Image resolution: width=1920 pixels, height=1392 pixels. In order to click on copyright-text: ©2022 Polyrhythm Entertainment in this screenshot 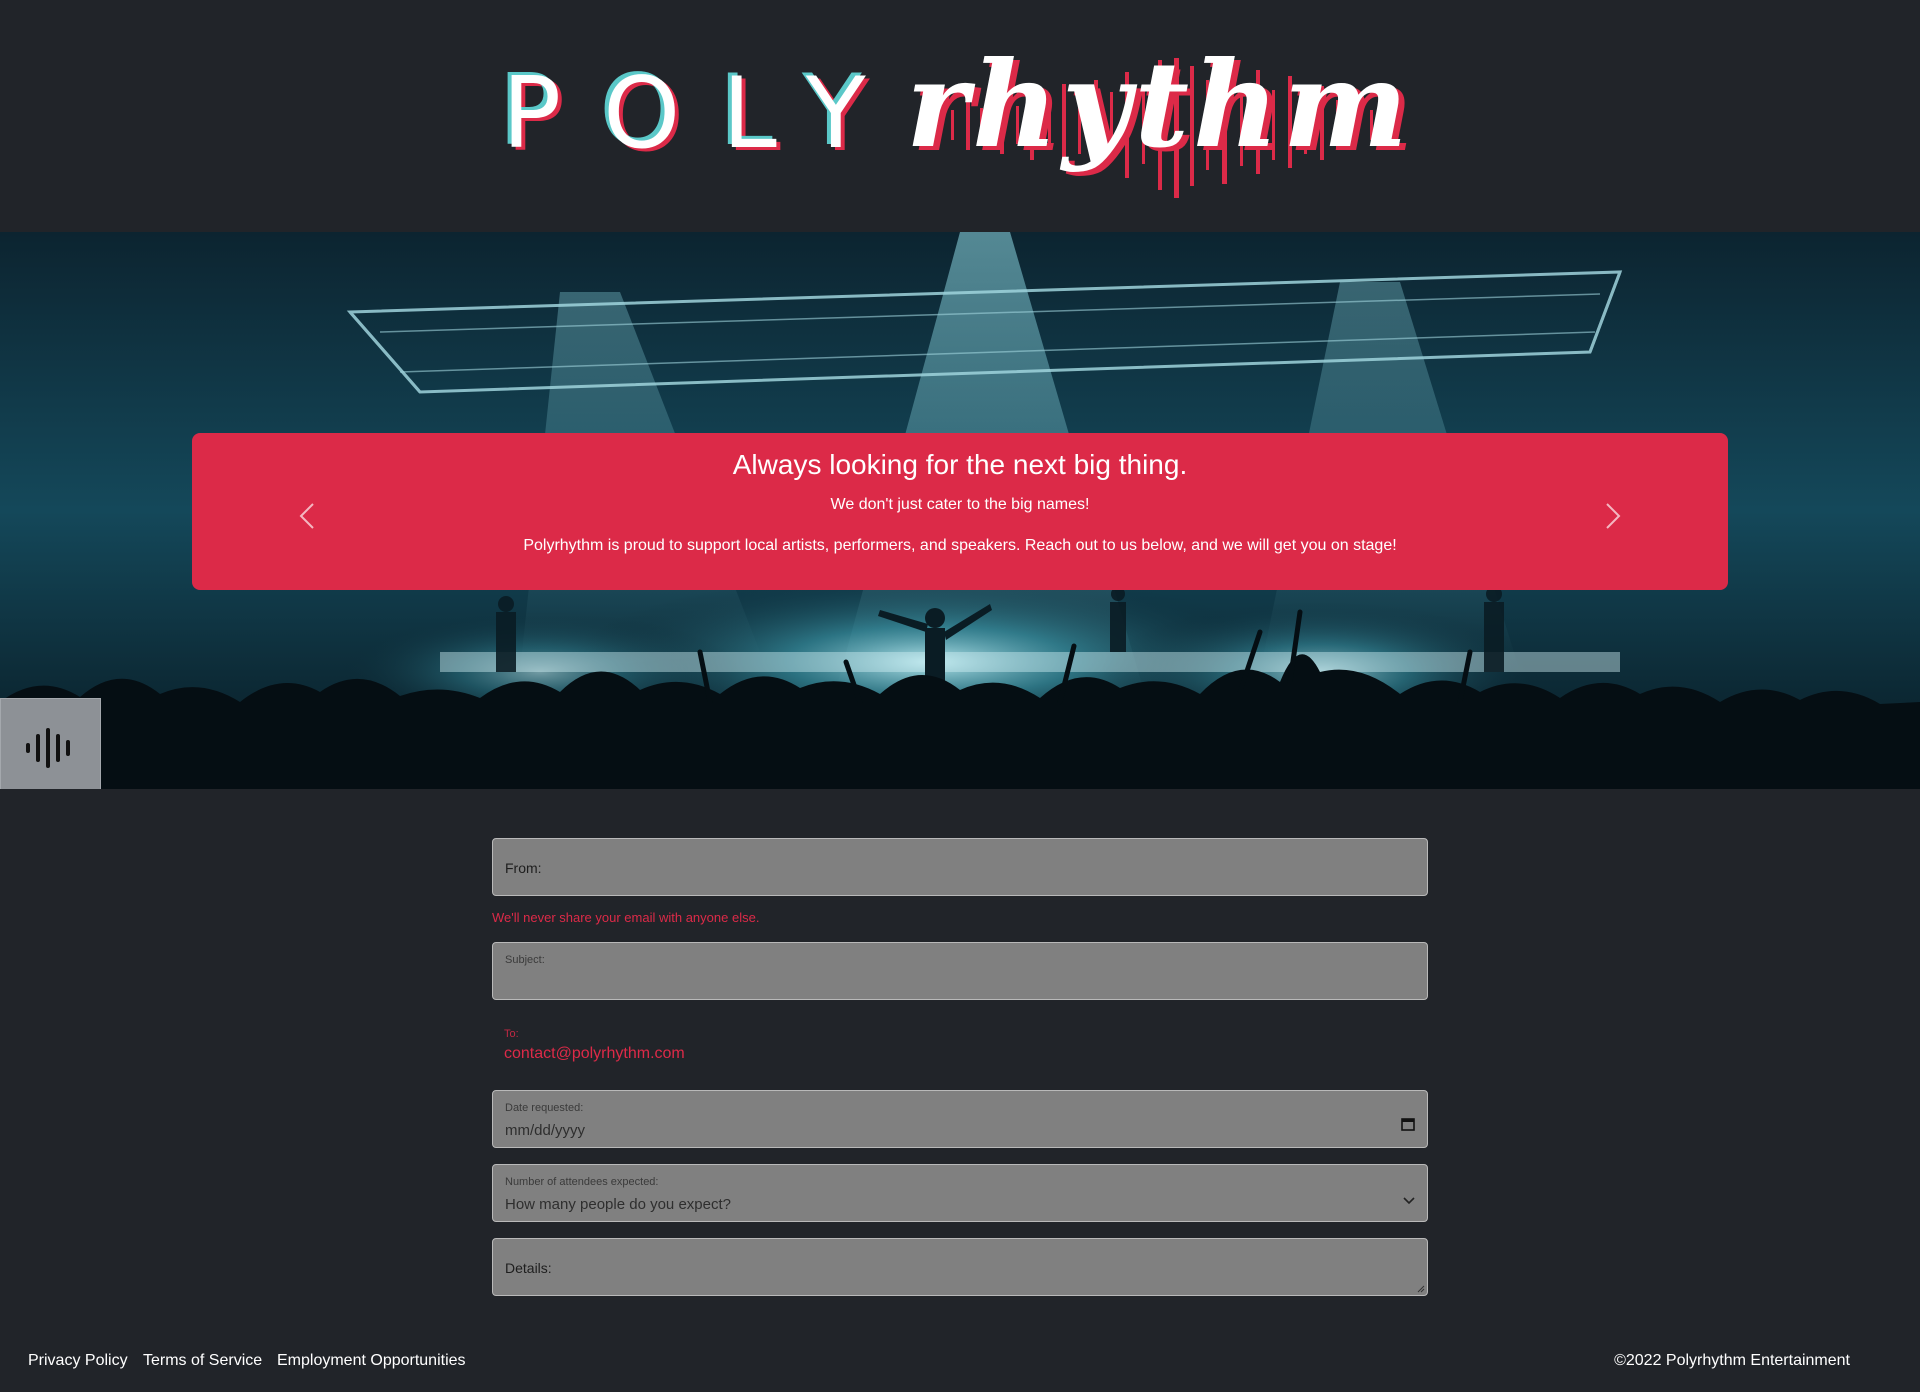, I will do `click(1732, 1360)`.